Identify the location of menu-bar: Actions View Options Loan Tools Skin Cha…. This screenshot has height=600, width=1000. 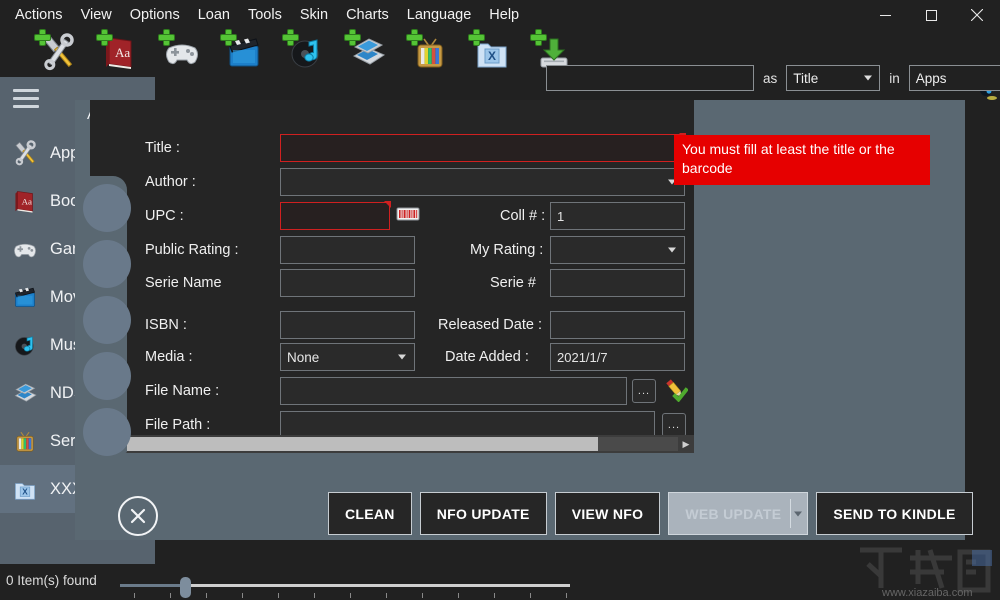
(500, 14).